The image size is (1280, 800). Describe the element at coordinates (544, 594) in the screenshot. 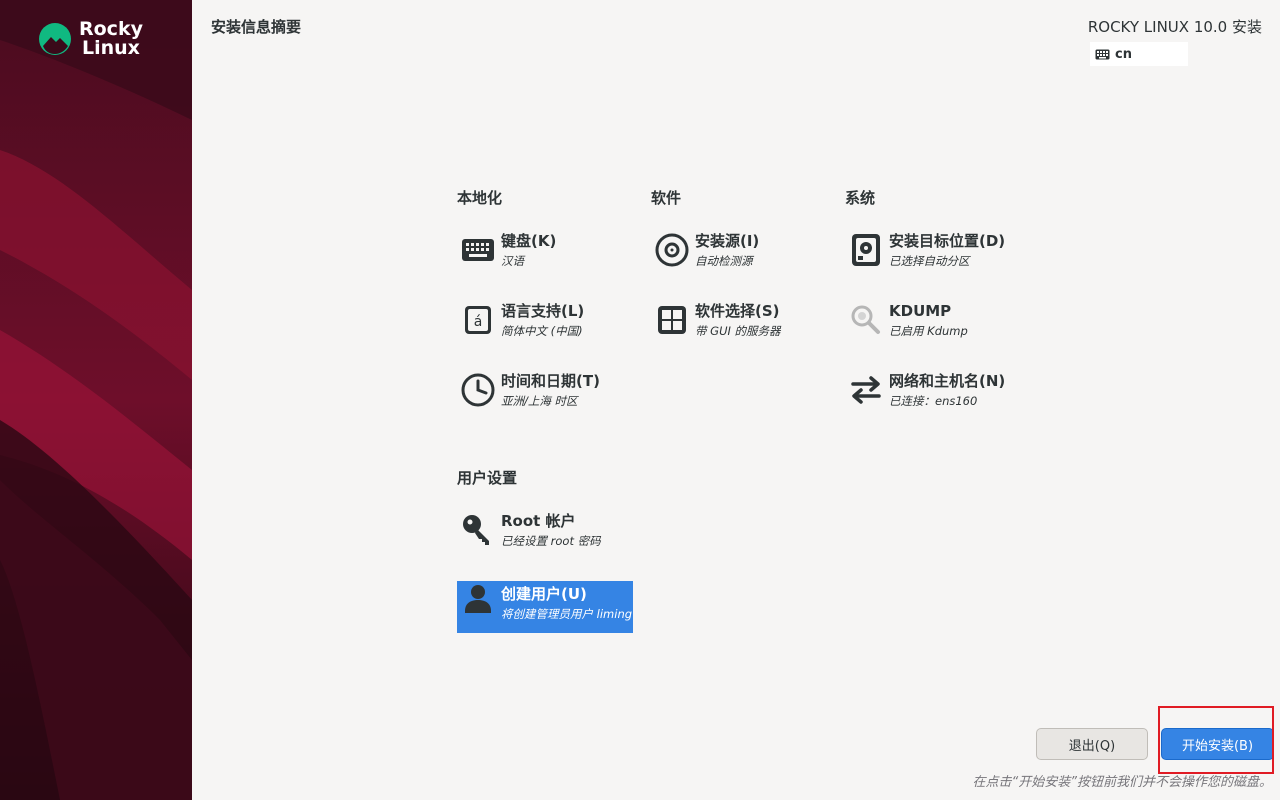

I see `spoke-user-title: 创建用户(U)` at that location.